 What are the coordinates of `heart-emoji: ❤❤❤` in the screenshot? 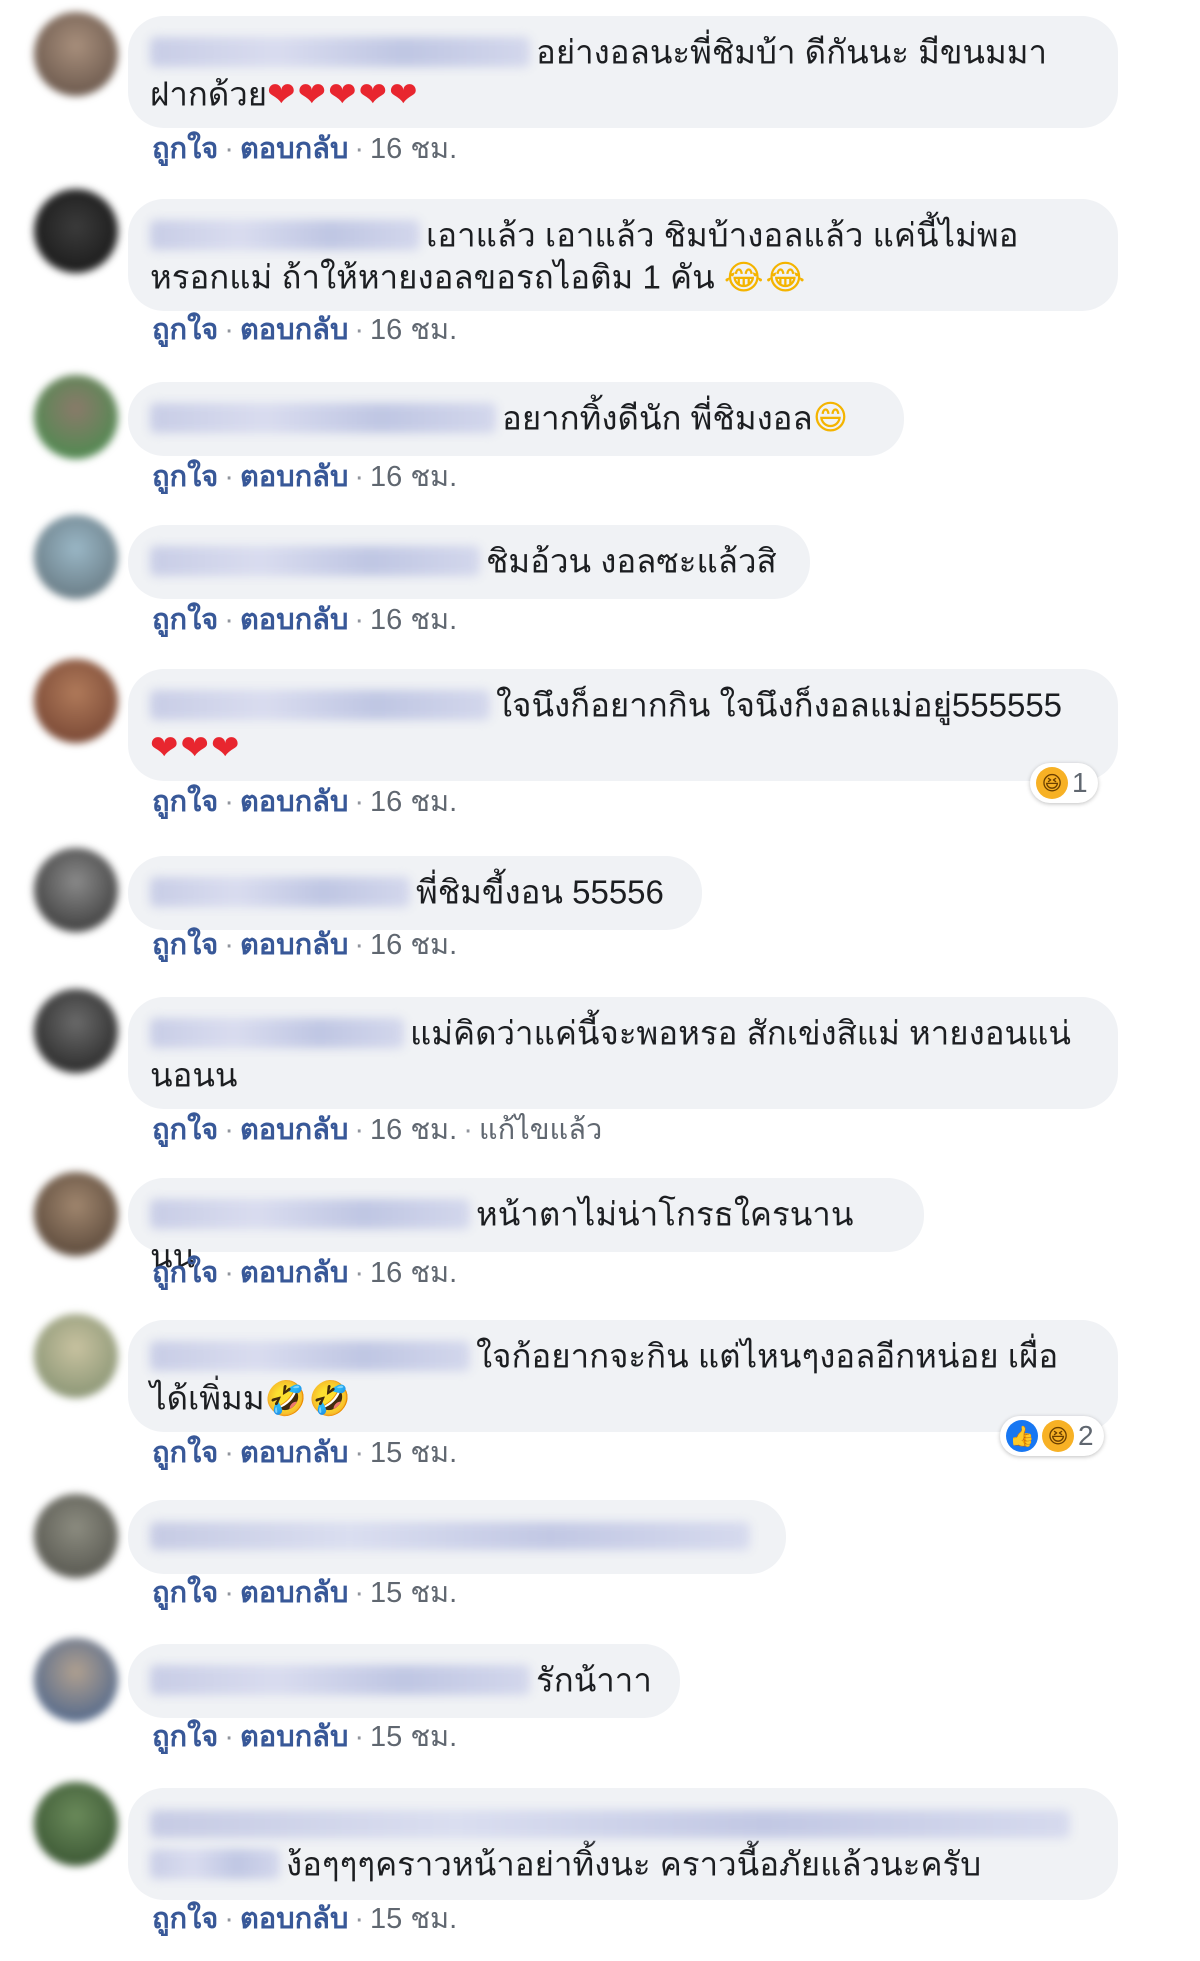 It's located at (196, 747).